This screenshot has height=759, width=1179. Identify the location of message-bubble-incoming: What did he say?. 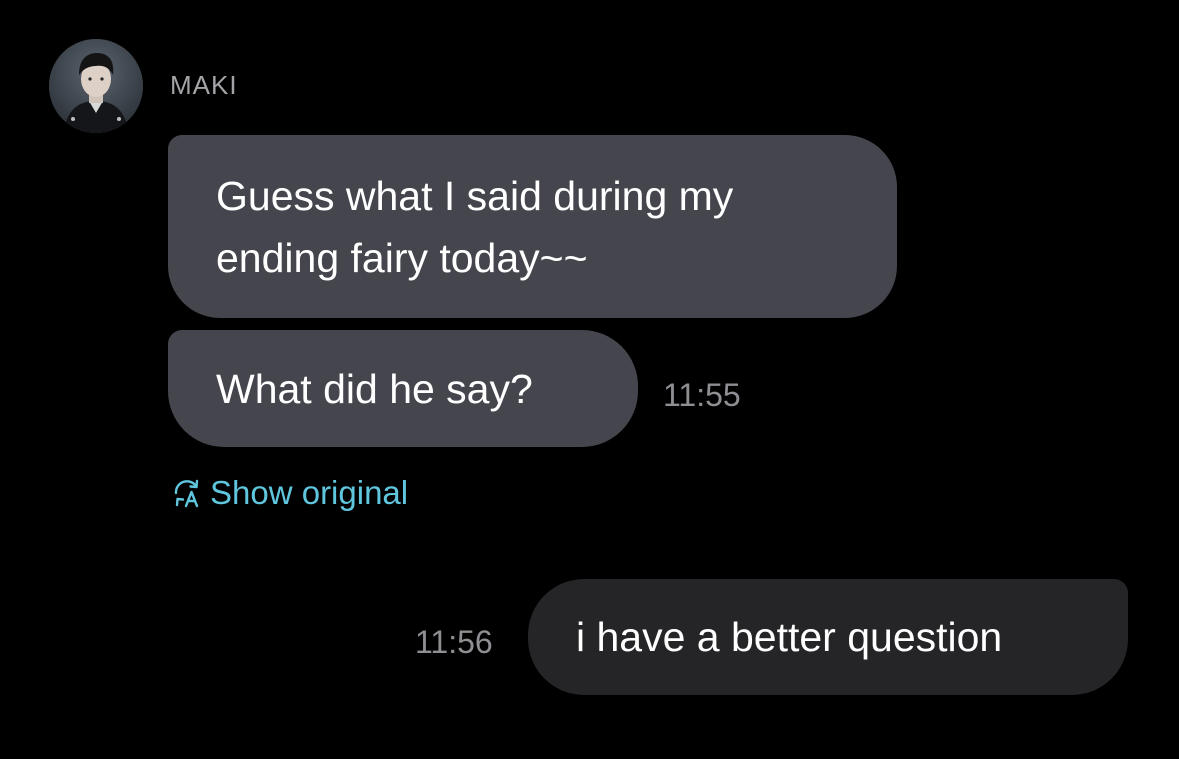
(403, 388).